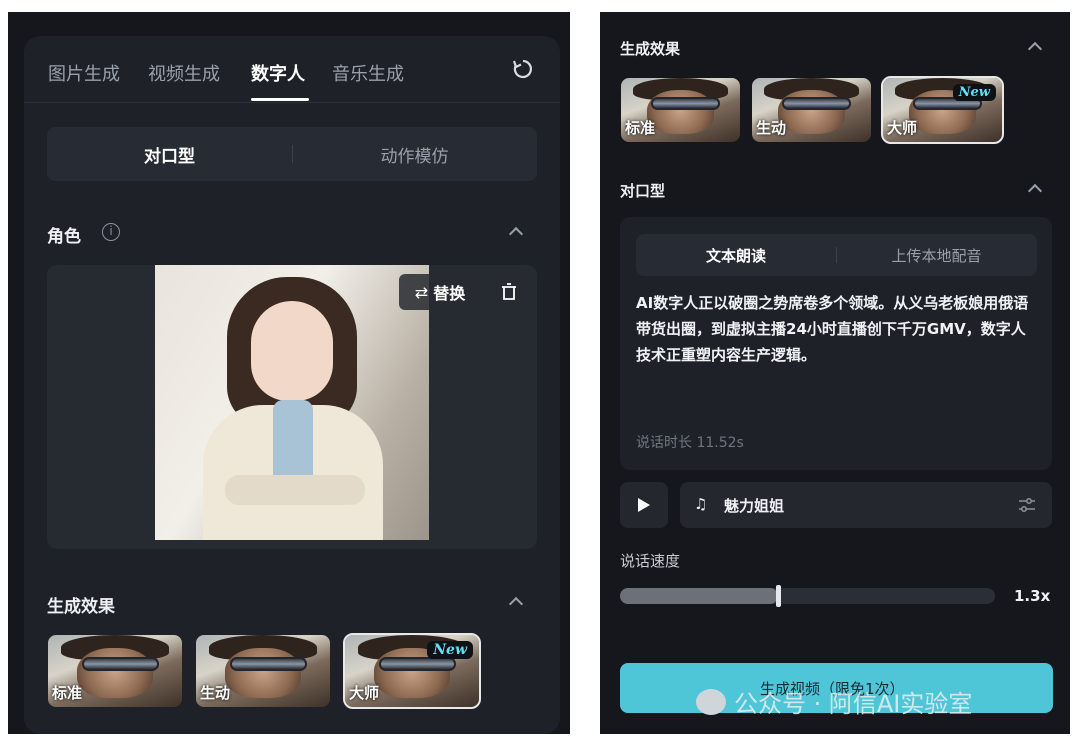  What do you see at coordinates (421, 292) in the screenshot?
I see `swap-icon: ⇄` at bounding box center [421, 292].